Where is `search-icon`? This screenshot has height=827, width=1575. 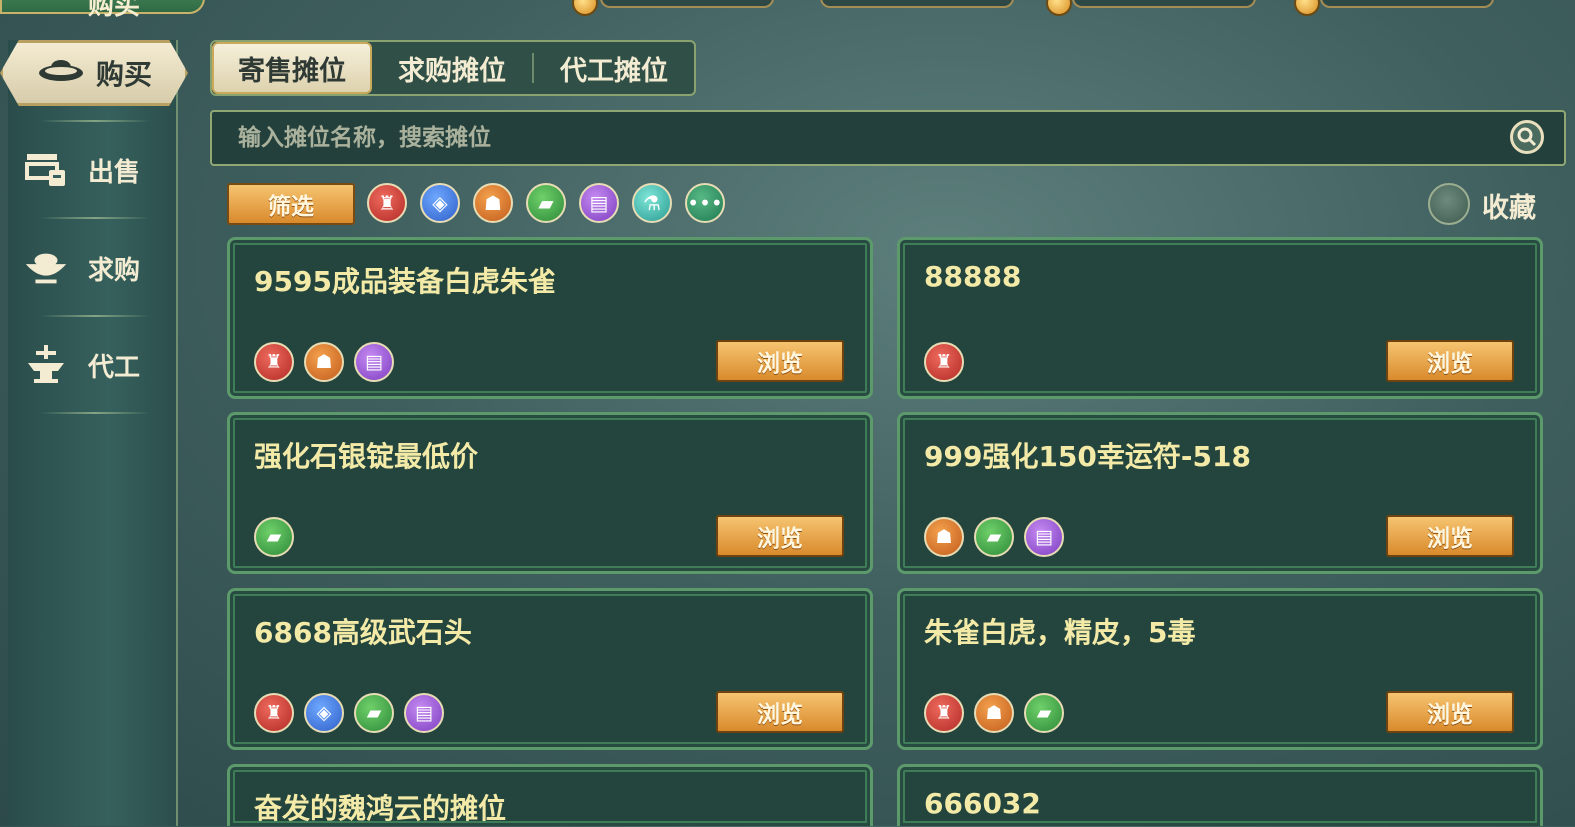
search-icon is located at coordinates (1527, 137).